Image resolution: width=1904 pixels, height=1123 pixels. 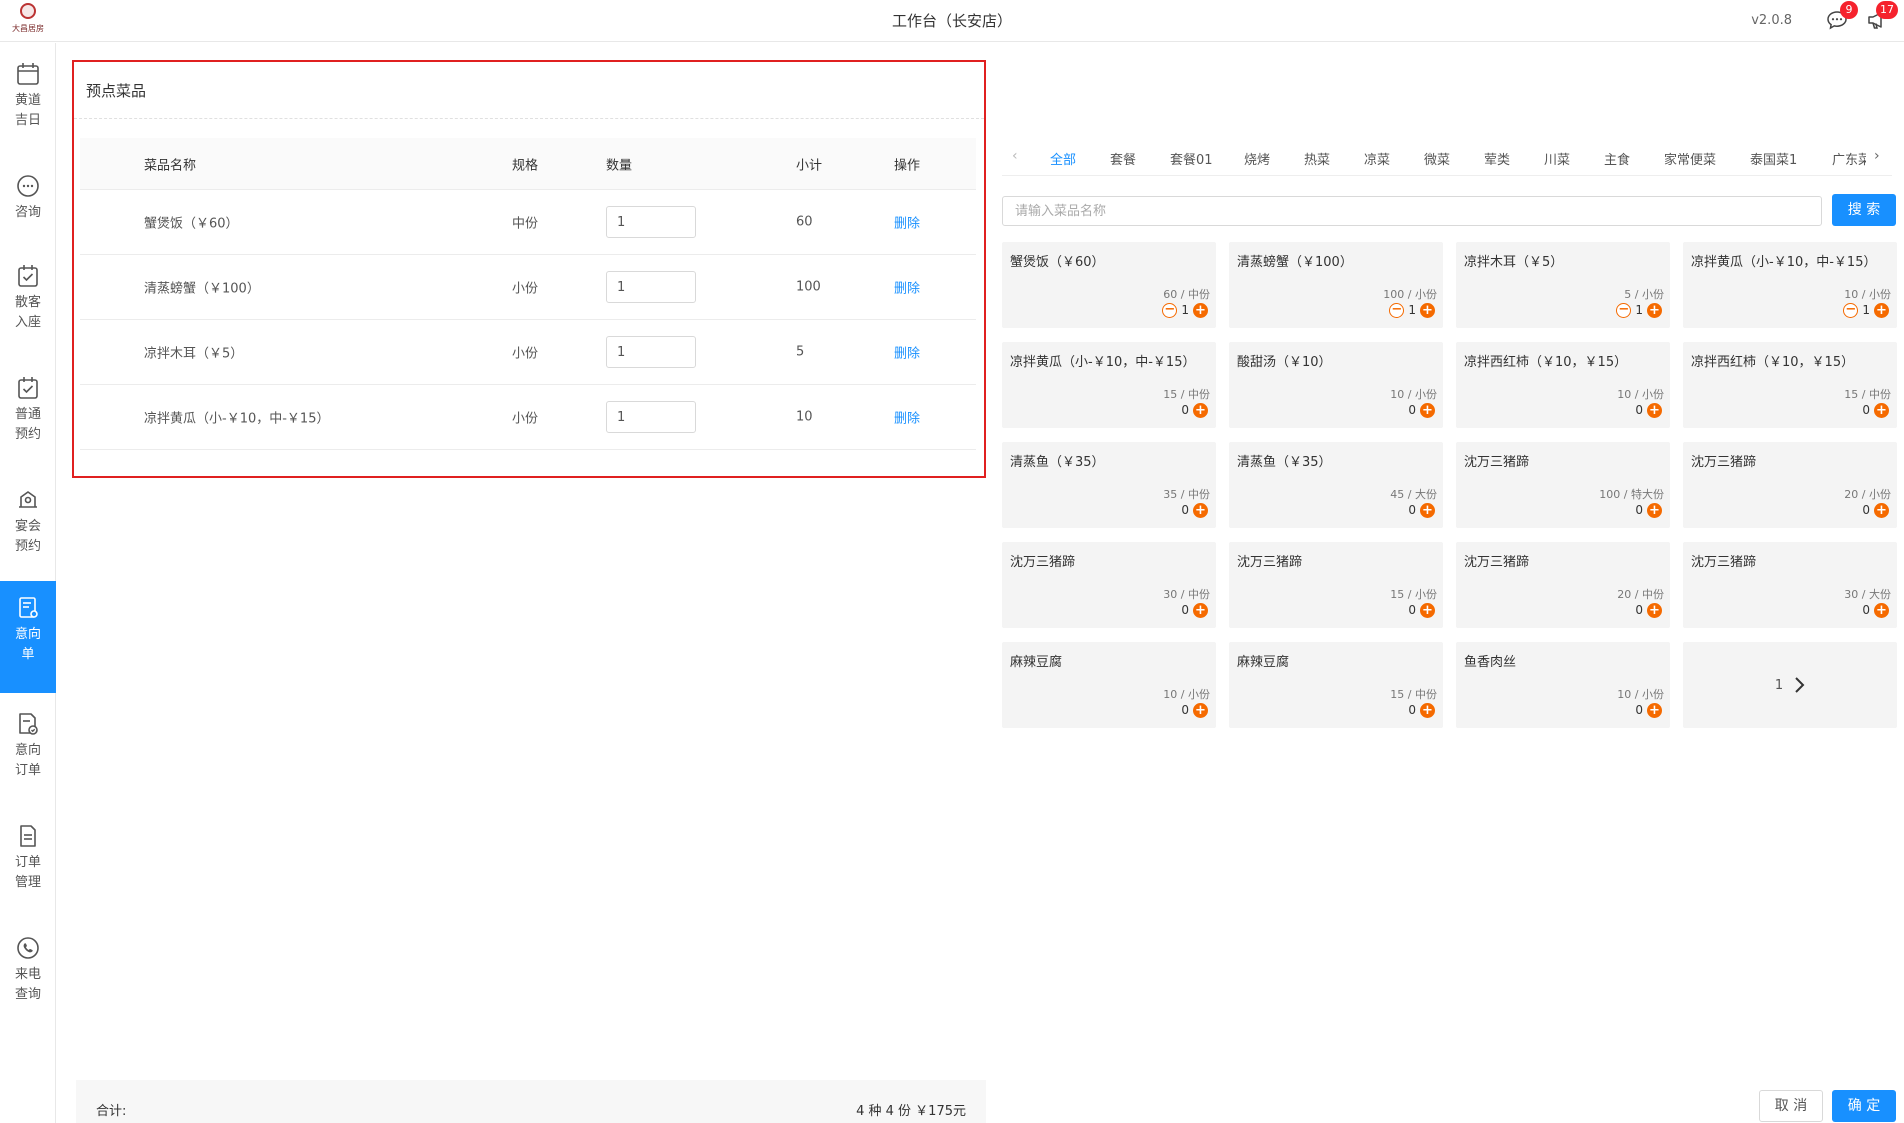 What do you see at coordinates (1437, 158) in the screenshot?
I see `tab-category: 微菜` at bounding box center [1437, 158].